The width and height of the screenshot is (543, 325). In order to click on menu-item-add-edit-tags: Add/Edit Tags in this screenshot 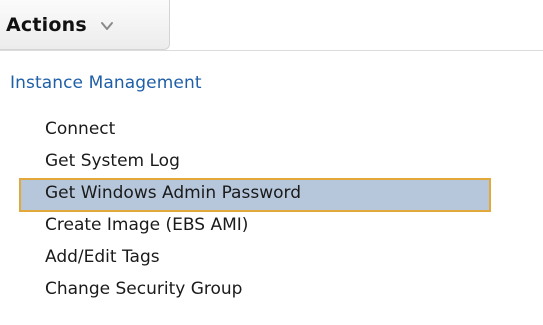, I will do `click(255, 259)`.